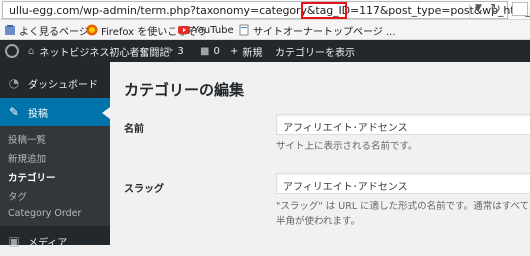 This screenshot has height=256, width=530. I want to click on view-label: カテゴリーを表示, so click(315, 53).